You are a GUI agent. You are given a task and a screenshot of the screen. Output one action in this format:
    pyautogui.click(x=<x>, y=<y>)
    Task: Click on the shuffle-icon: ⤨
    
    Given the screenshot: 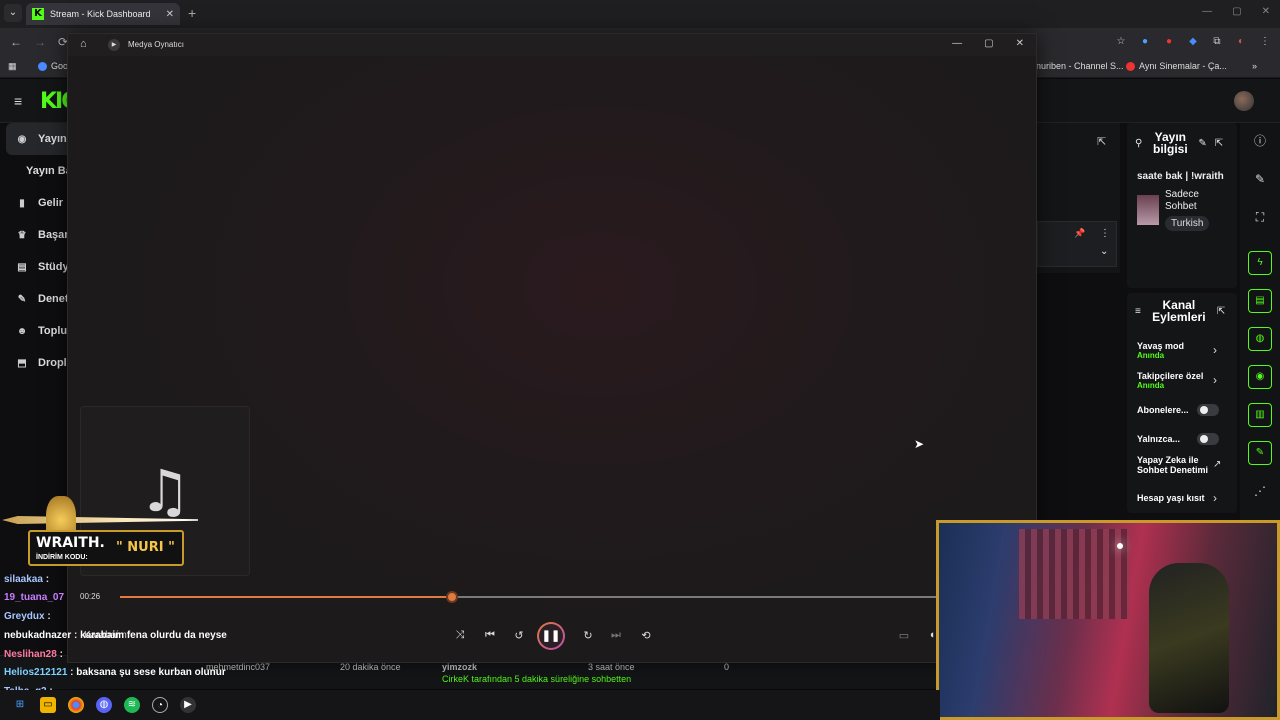 What is the action you would take?
    pyautogui.click(x=460, y=635)
    